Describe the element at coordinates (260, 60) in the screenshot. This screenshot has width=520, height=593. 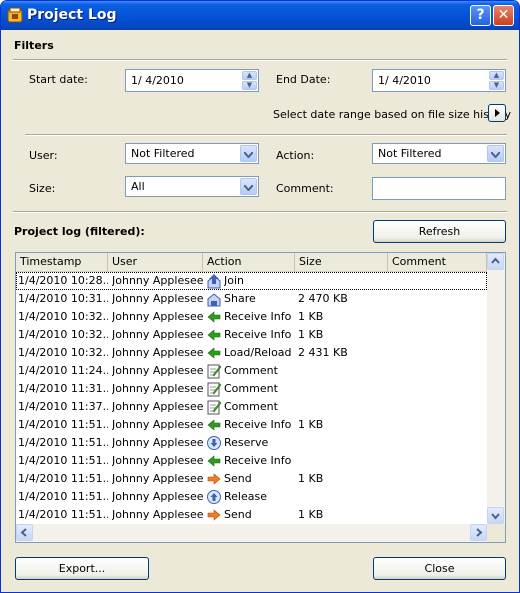
I see `filters-divider` at that location.